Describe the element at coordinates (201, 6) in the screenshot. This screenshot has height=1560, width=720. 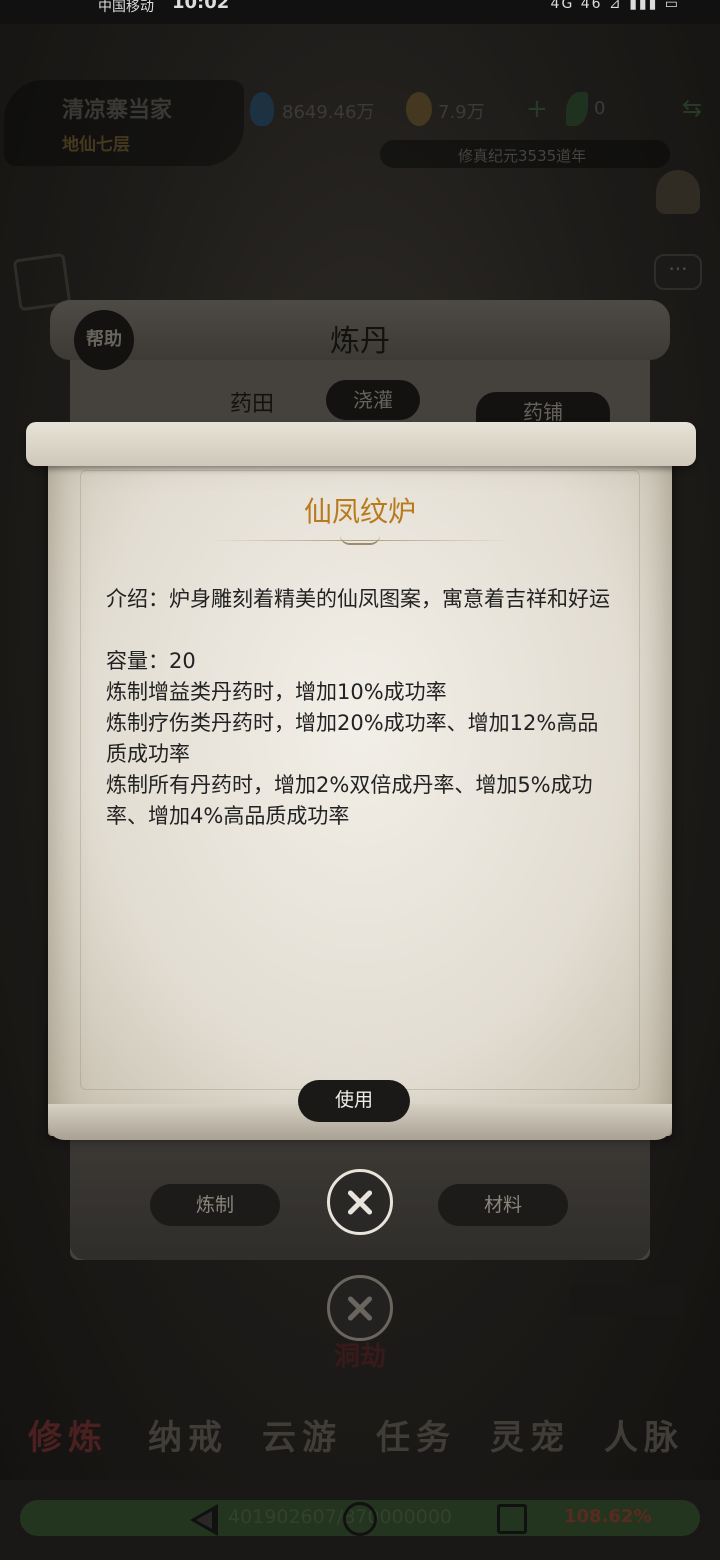
I see `clock: 10:02` at that location.